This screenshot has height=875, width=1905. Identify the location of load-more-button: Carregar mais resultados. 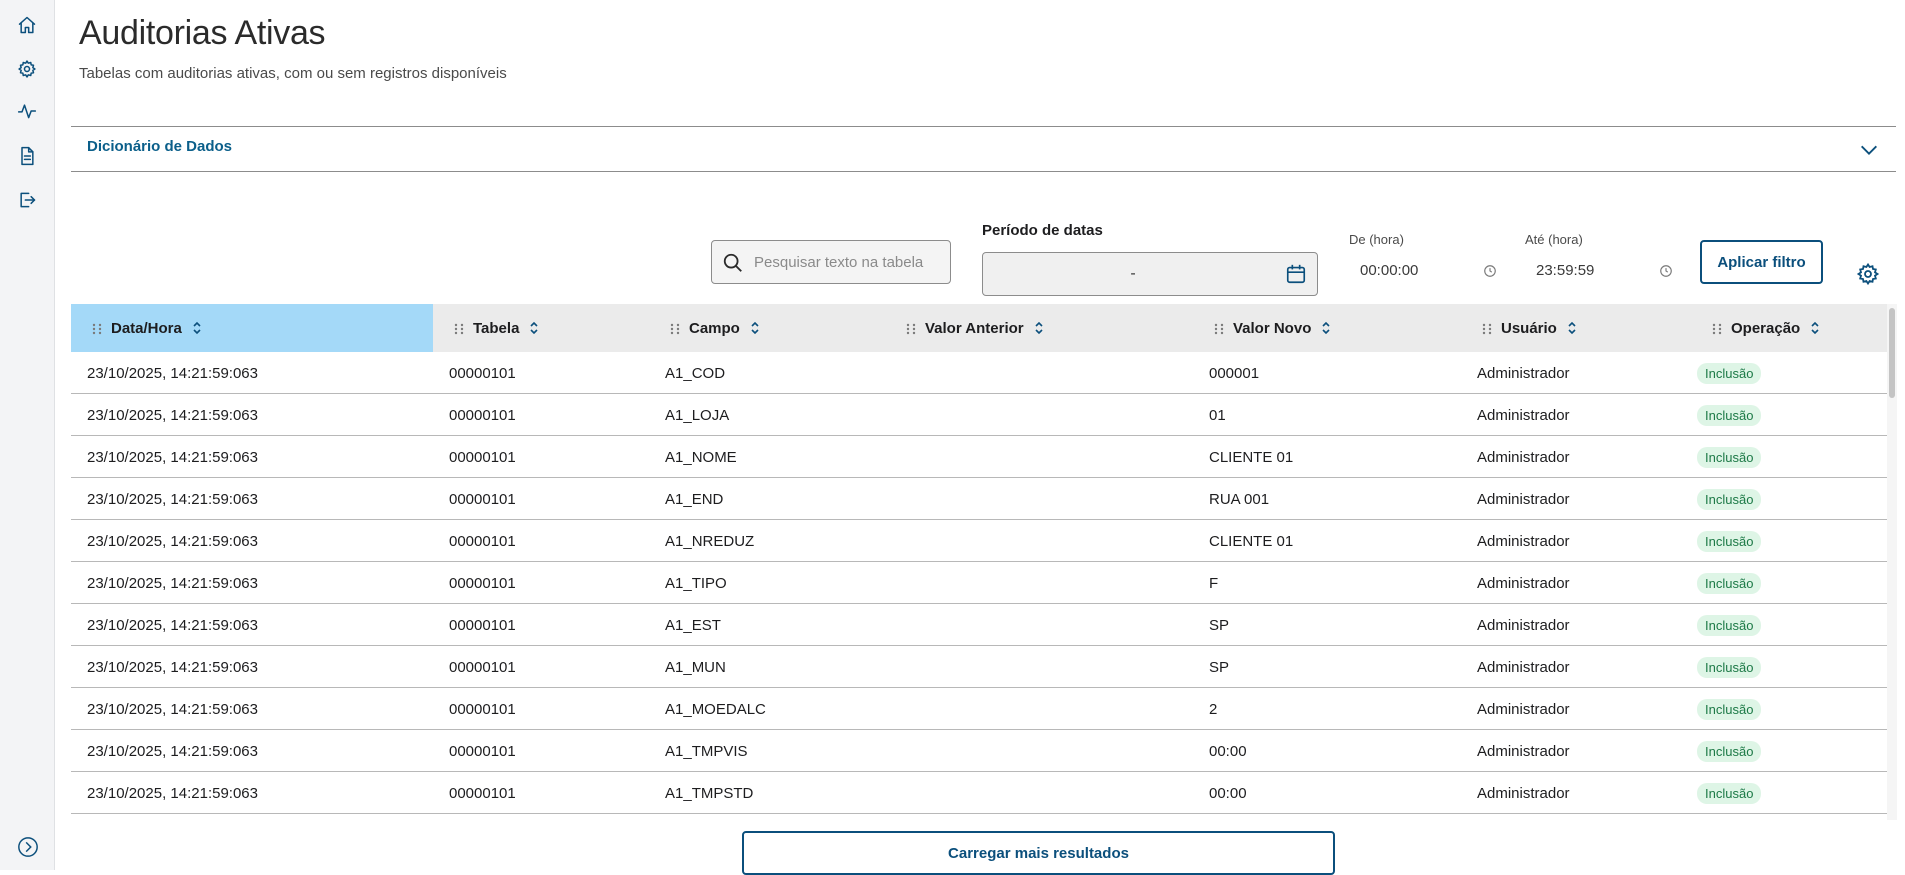
(1038, 853).